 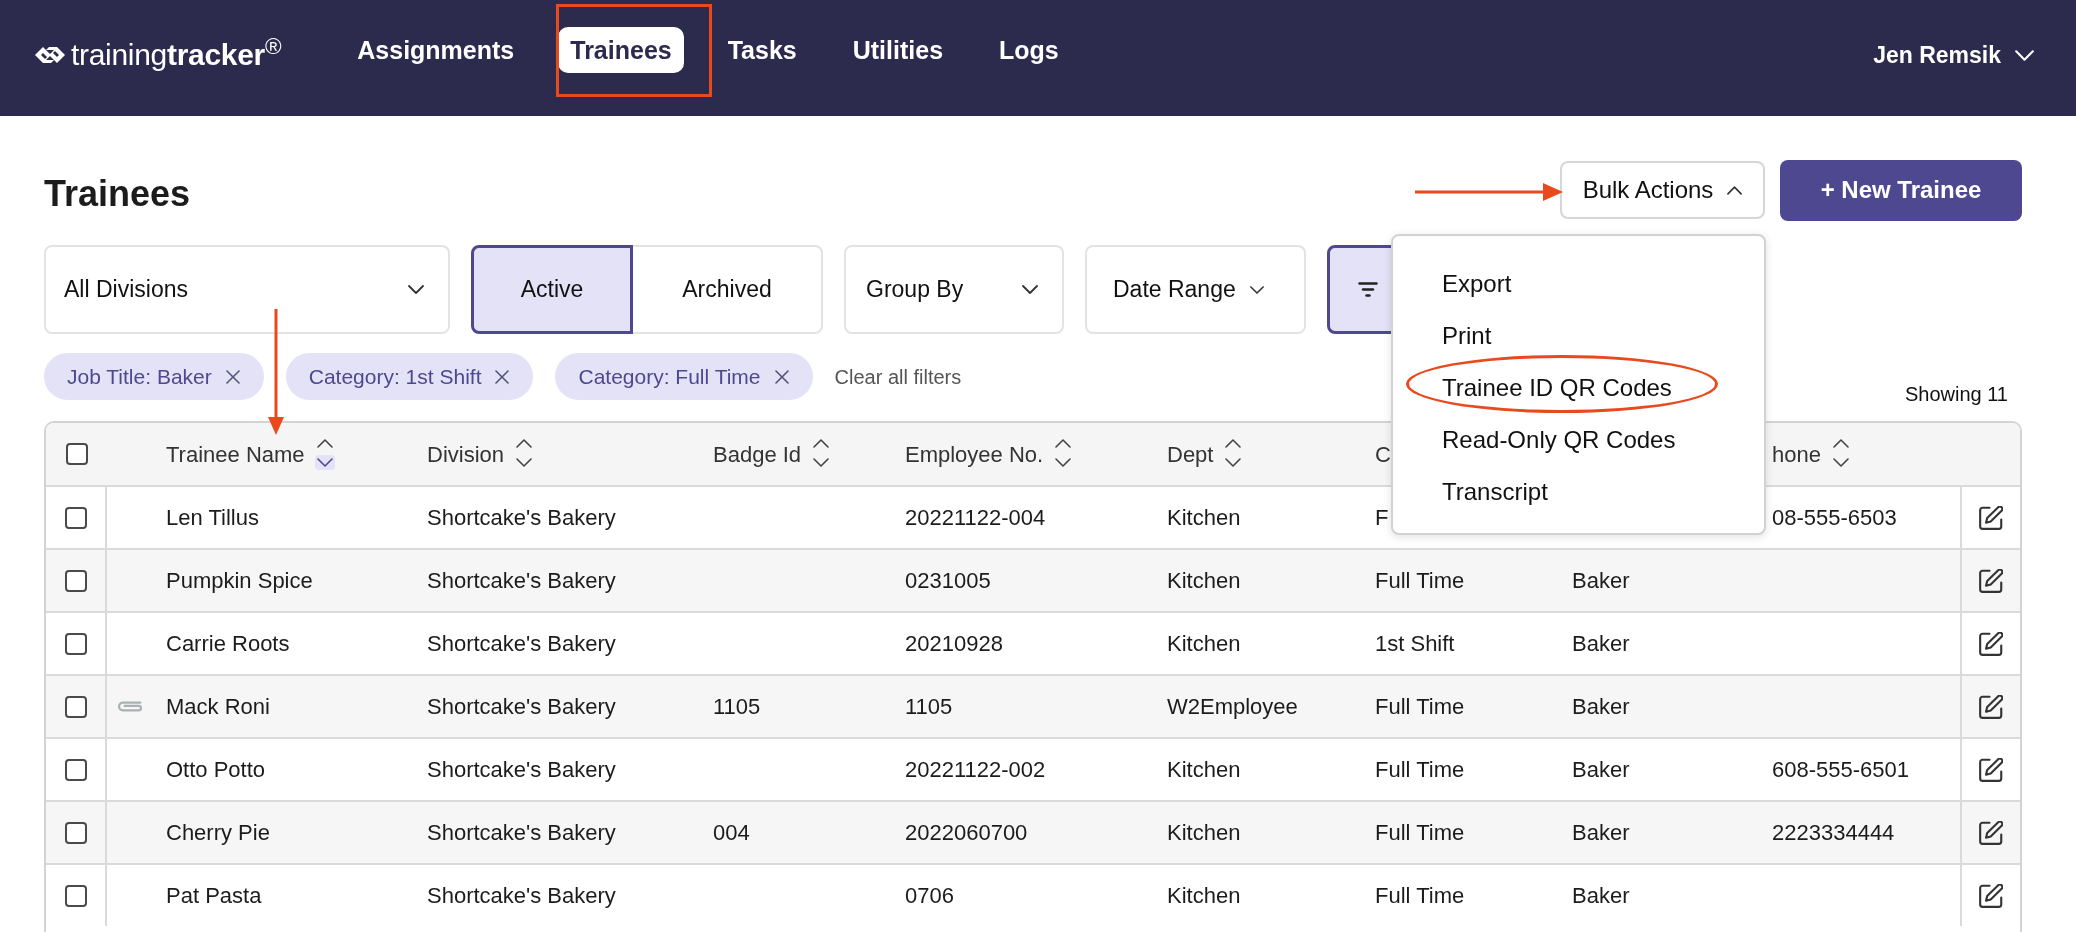 I want to click on table-cell-text: 20210928, so click(x=954, y=644).